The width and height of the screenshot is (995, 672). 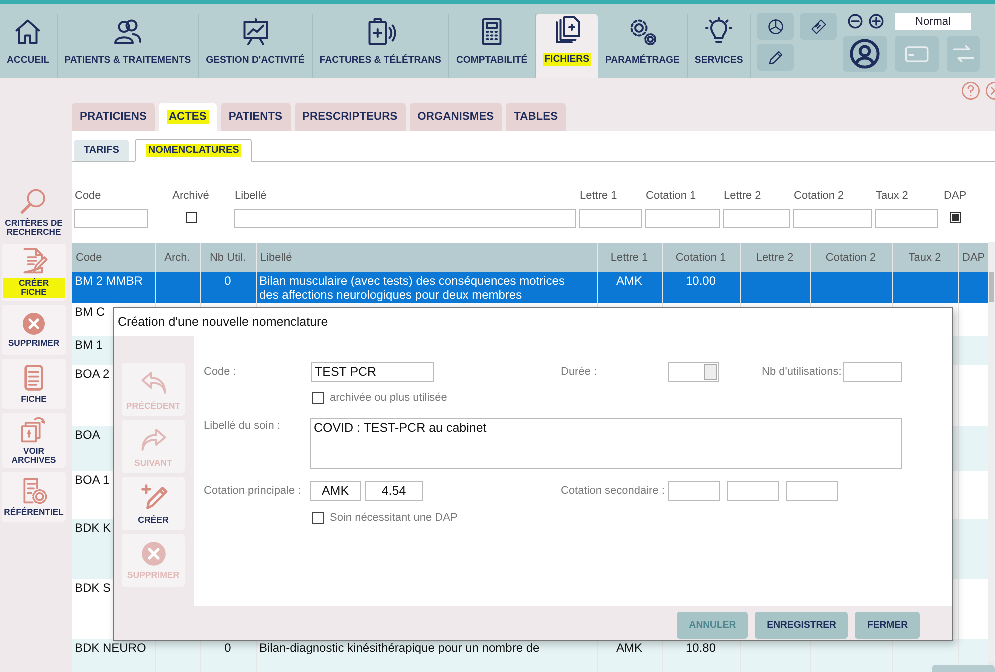 I want to click on column-header: Taux 2, so click(x=925, y=257).